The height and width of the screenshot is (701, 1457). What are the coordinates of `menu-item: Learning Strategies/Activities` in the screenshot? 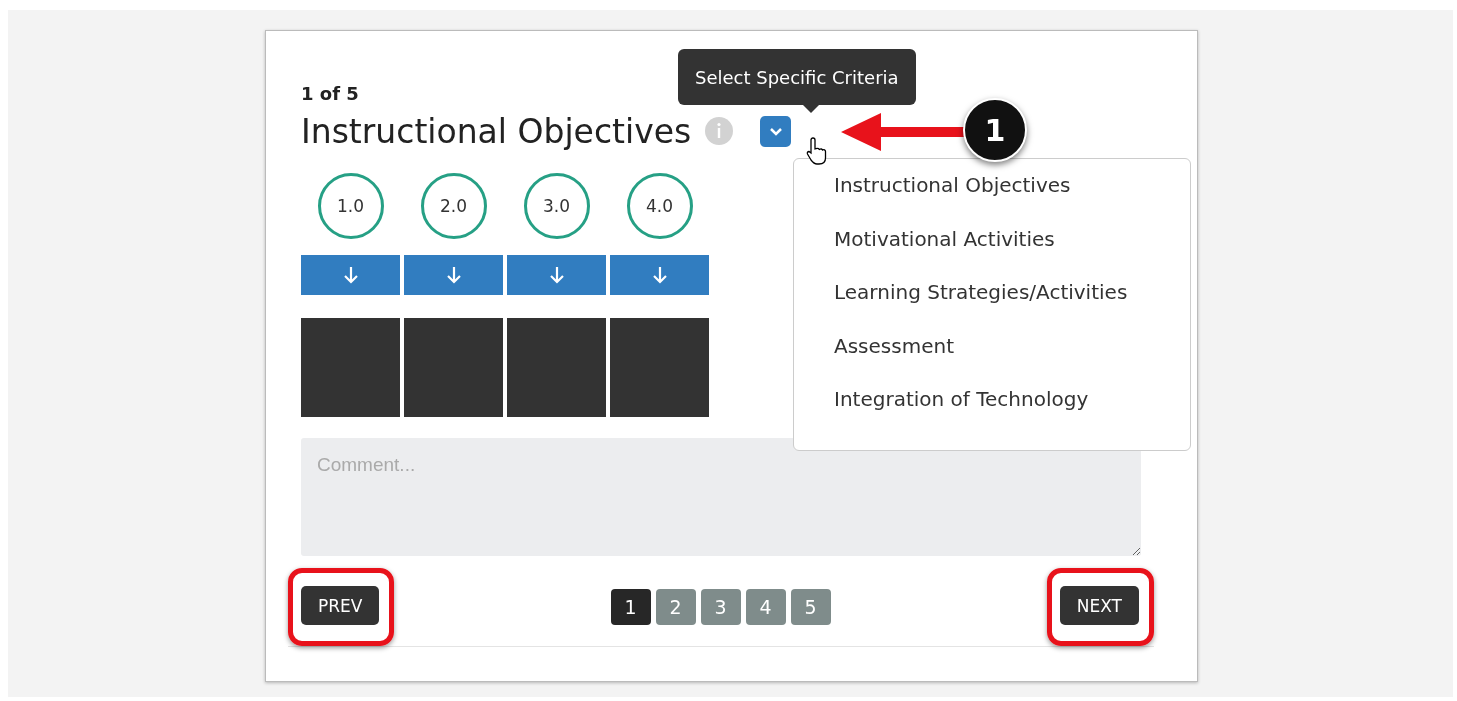 It's located at (1012, 307).